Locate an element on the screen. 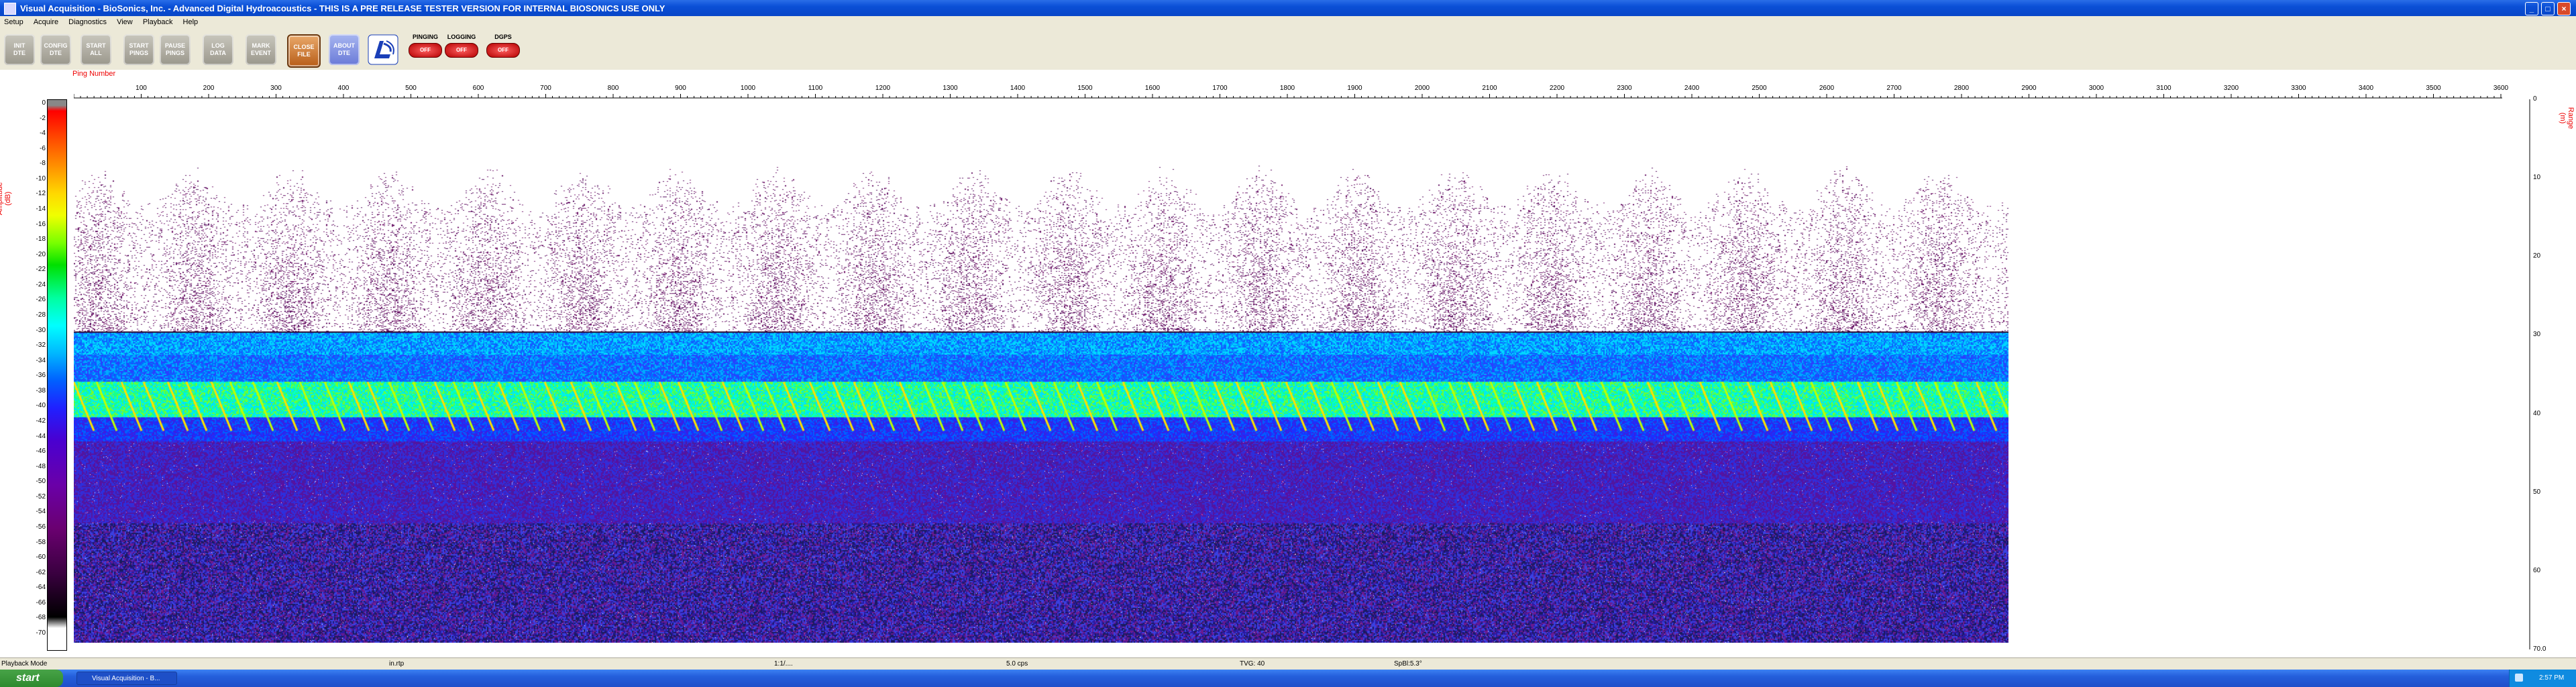 This screenshot has width=2576, height=687. x-tick-label: 500 is located at coordinates (411, 88).